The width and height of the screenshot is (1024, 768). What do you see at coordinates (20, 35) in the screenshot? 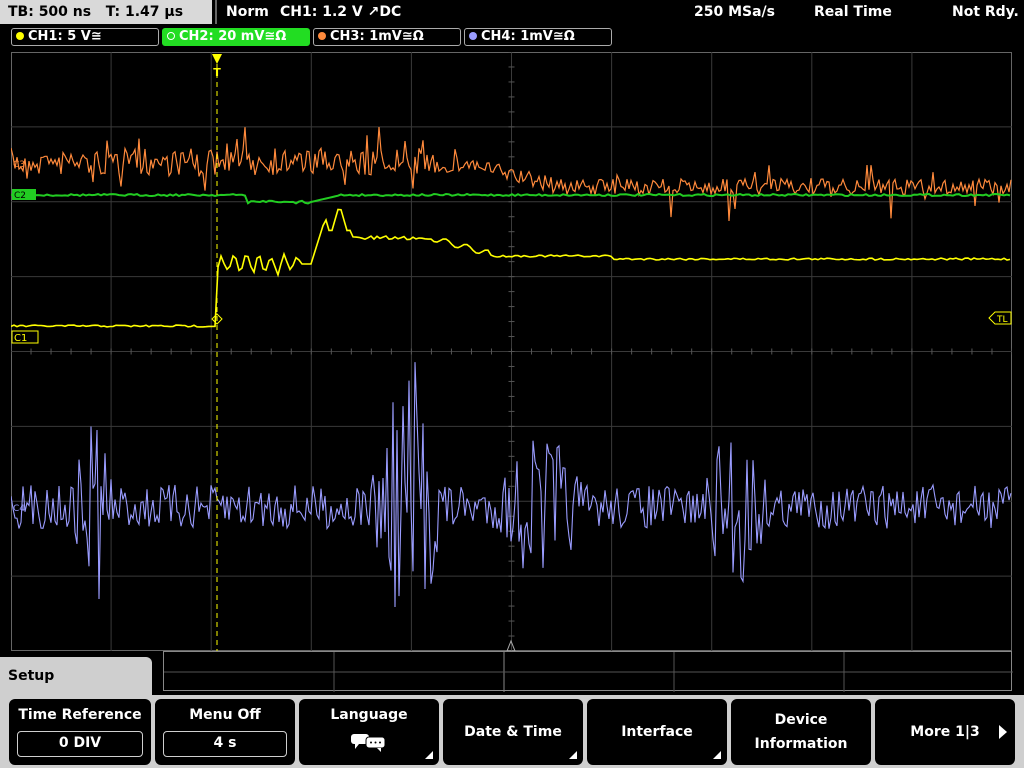
I see `ch1-color-dot` at bounding box center [20, 35].